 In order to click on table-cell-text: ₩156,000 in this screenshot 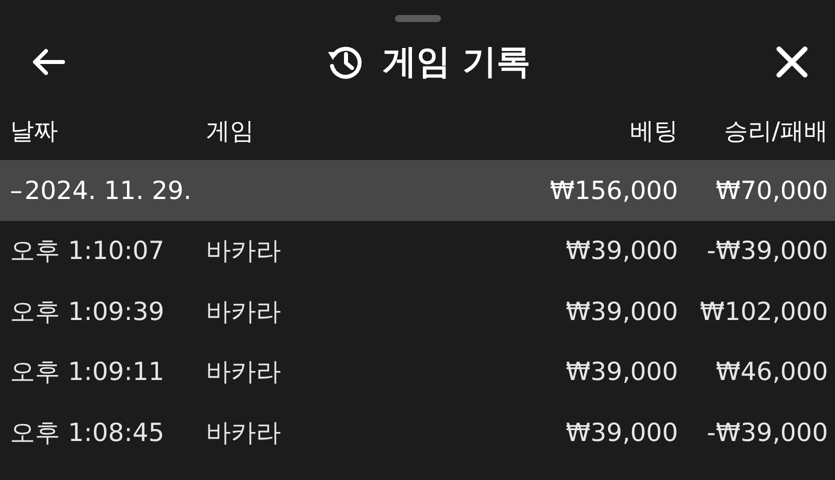, I will do `click(613, 190)`.